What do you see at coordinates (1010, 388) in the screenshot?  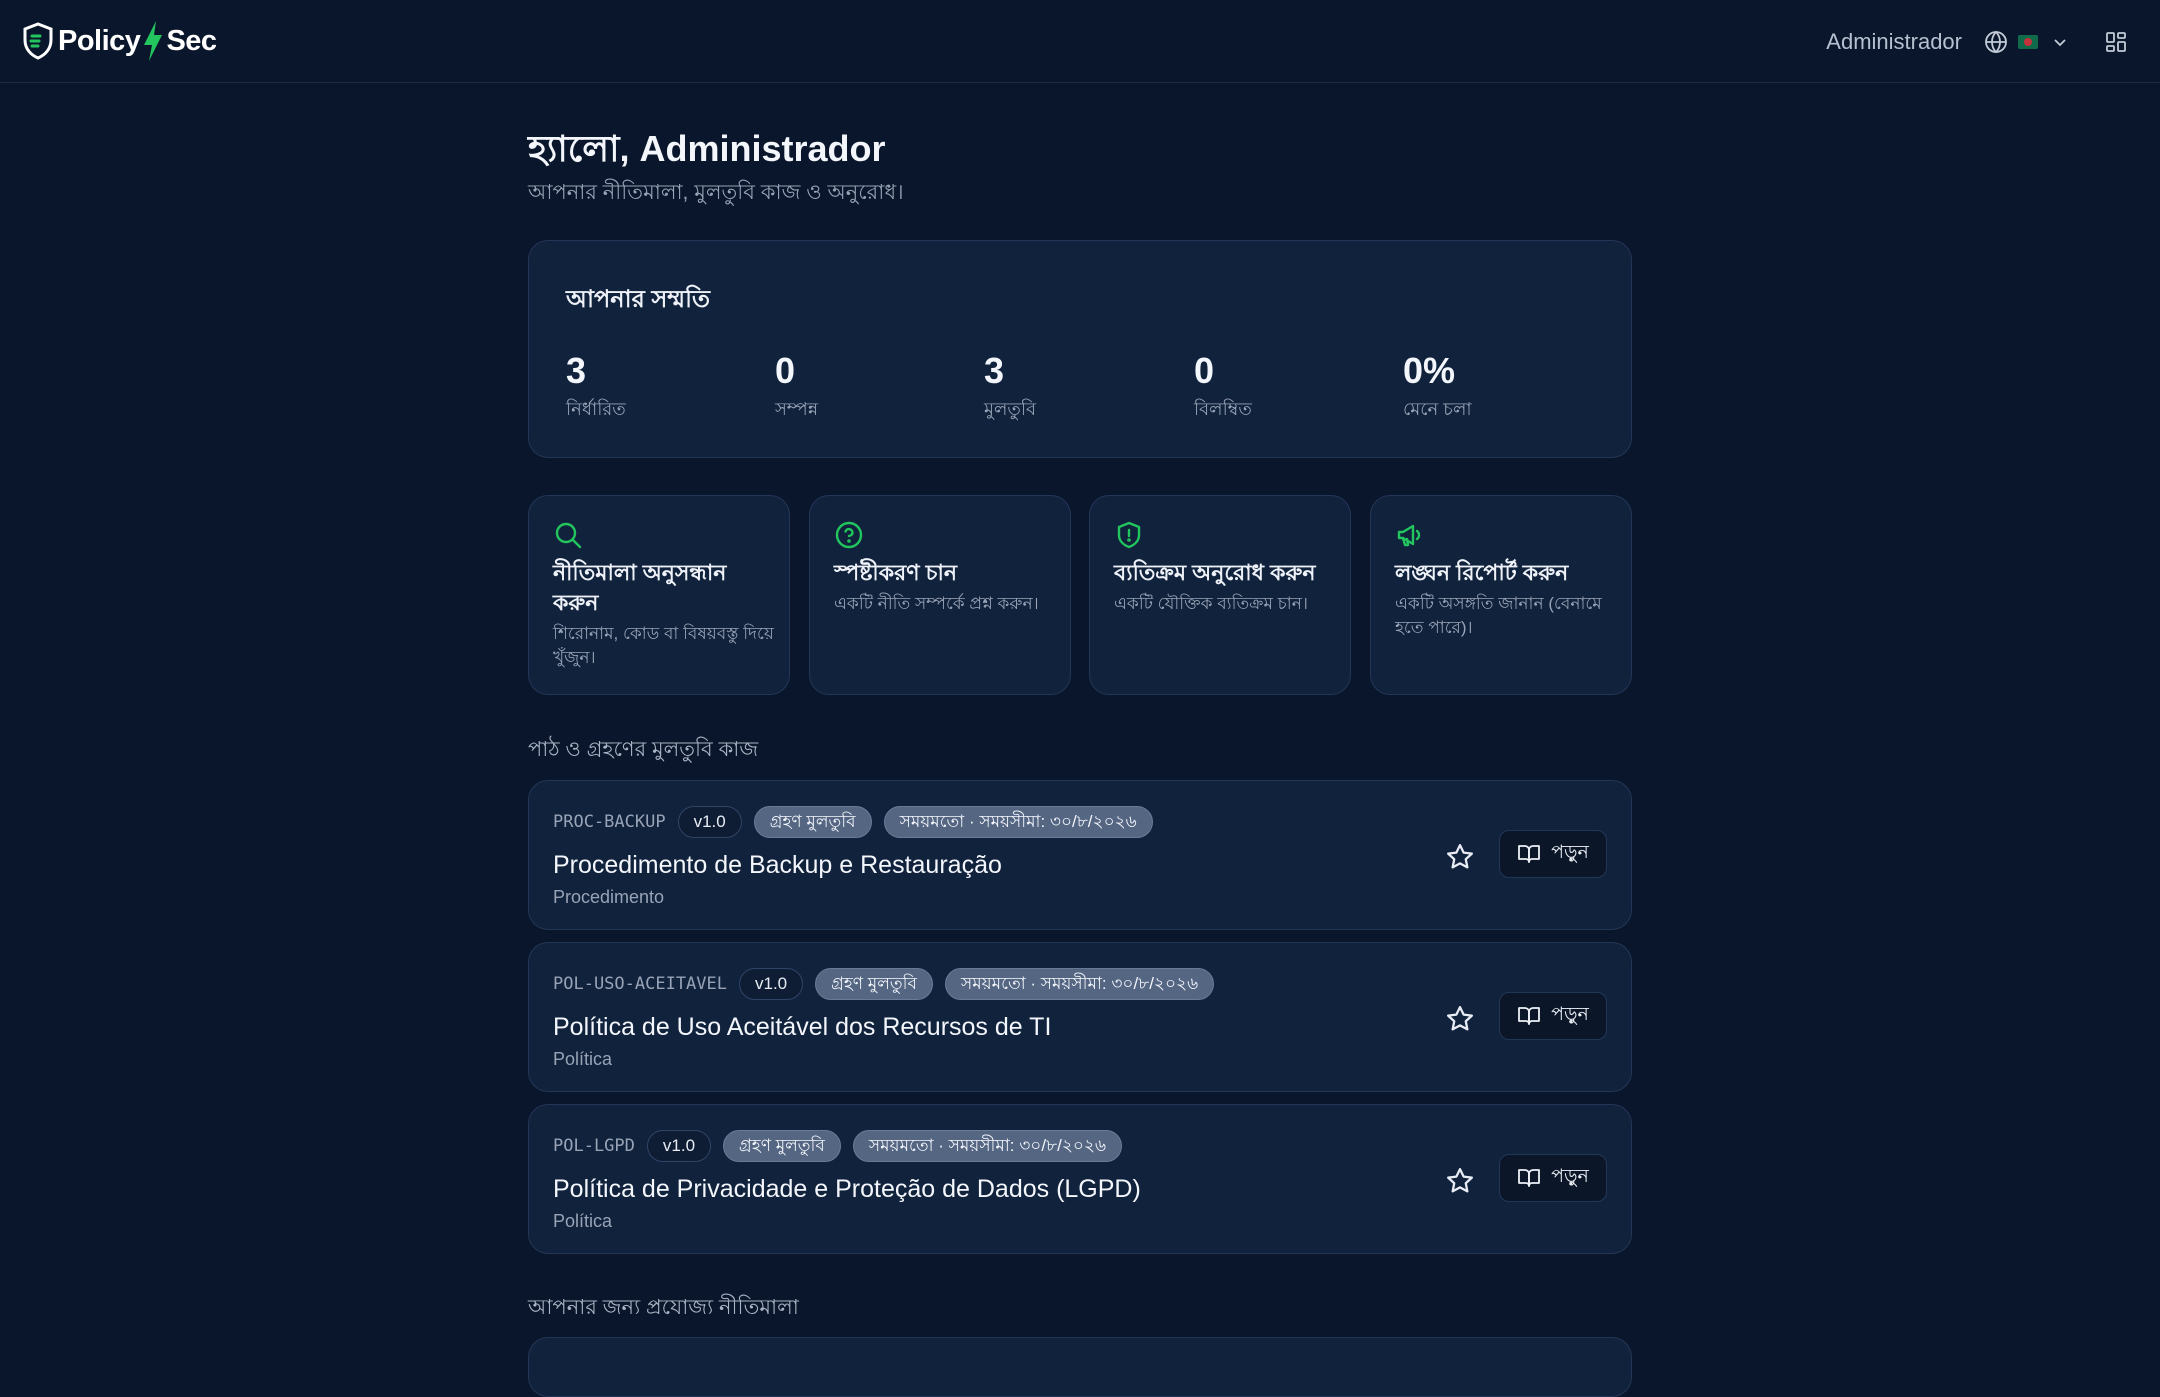 I see `stat-pending: 3 মুলতুবি` at bounding box center [1010, 388].